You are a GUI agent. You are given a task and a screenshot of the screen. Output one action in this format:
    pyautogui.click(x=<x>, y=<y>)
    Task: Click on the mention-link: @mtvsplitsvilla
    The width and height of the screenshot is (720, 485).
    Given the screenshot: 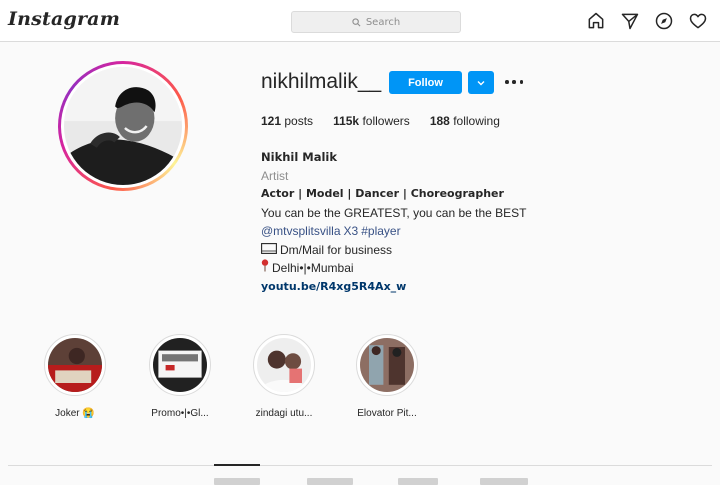 What is the action you would take?
    pyautogui.click(x=301, y=231)
    